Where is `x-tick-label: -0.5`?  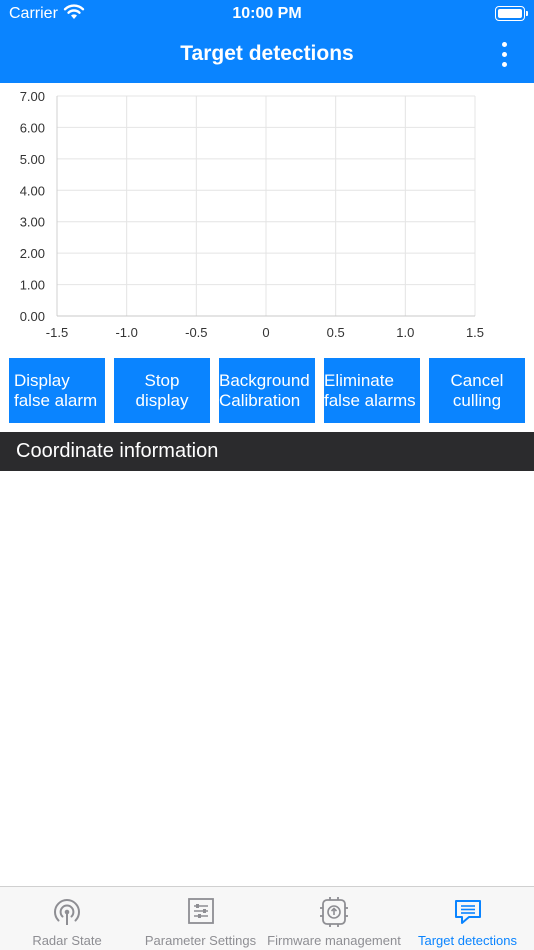
x-tick-label: -0.5 is located at coordinates (196, 332).